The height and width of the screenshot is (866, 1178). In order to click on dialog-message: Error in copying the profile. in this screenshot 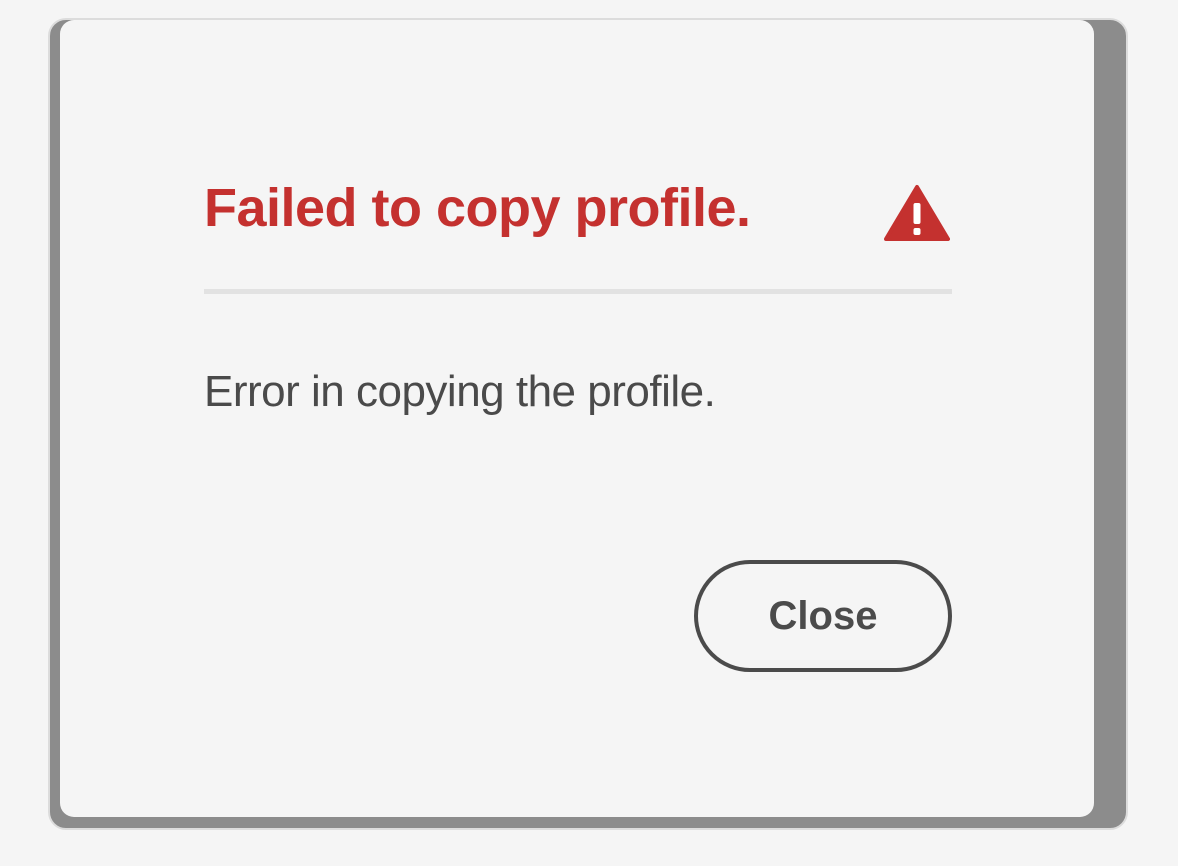, I will do `click(460, 391)`.